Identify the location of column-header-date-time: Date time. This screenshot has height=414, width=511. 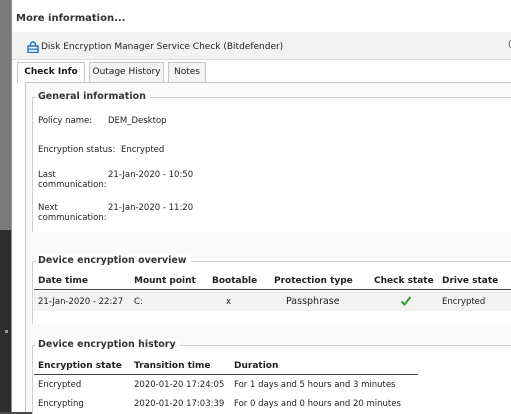
(63, 281).